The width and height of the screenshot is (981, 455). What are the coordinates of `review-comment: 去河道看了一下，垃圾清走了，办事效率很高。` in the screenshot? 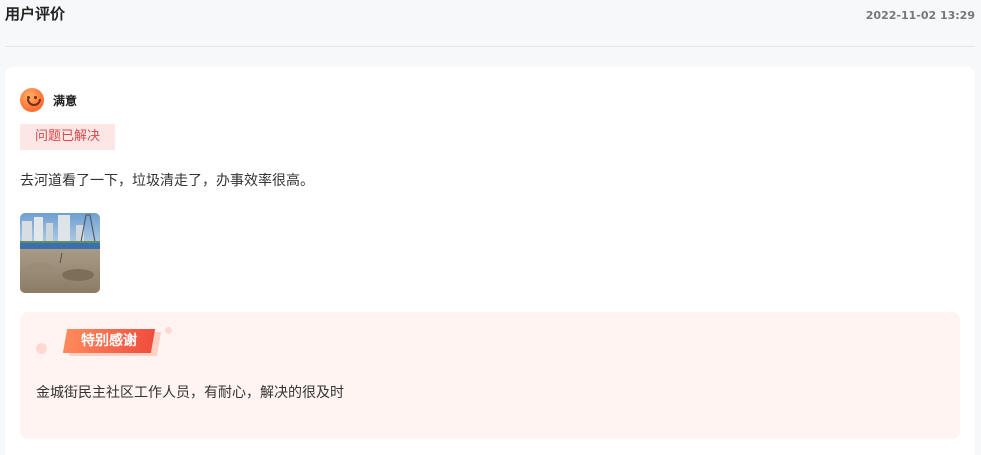 It's located at (167, 181).